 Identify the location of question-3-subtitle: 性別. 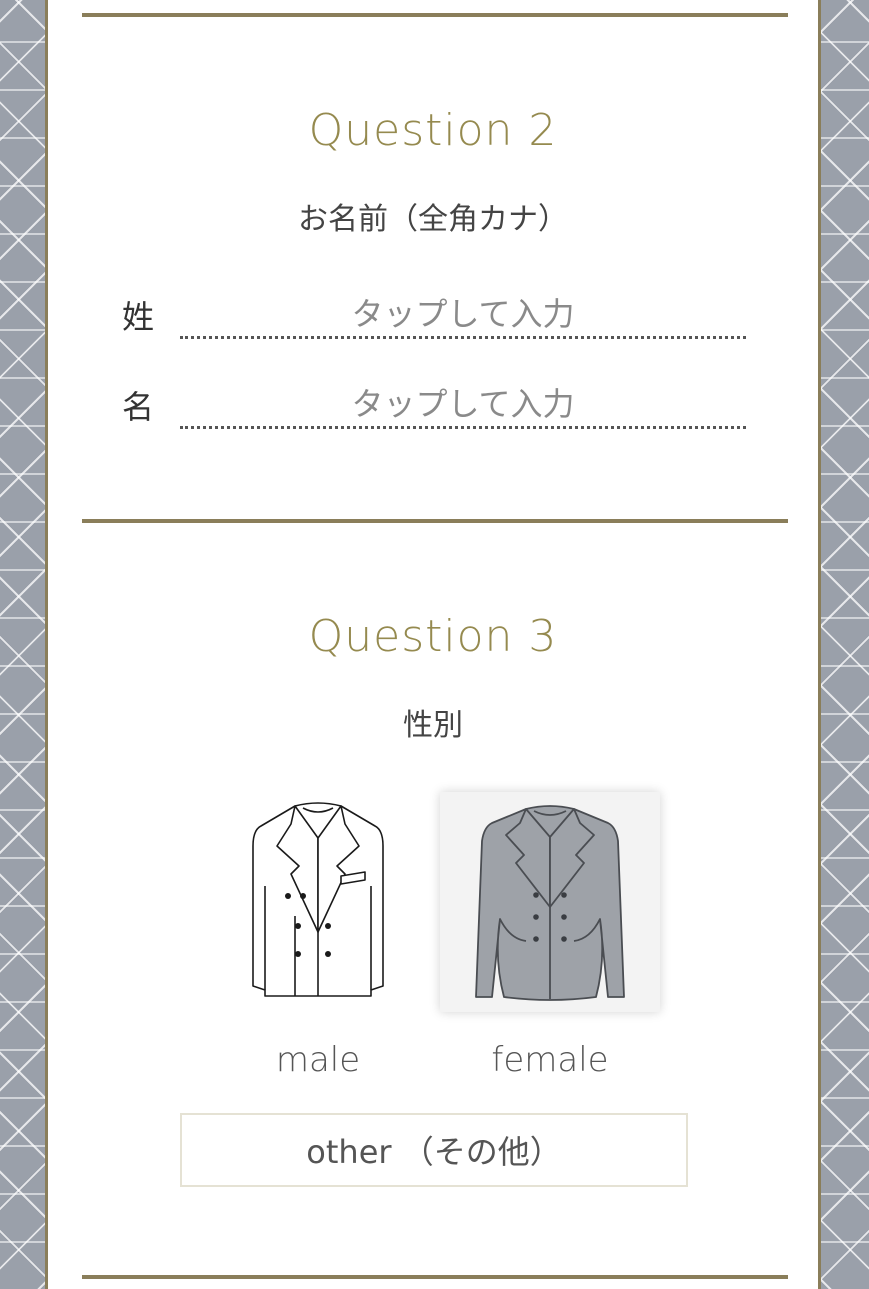
(433, 725).